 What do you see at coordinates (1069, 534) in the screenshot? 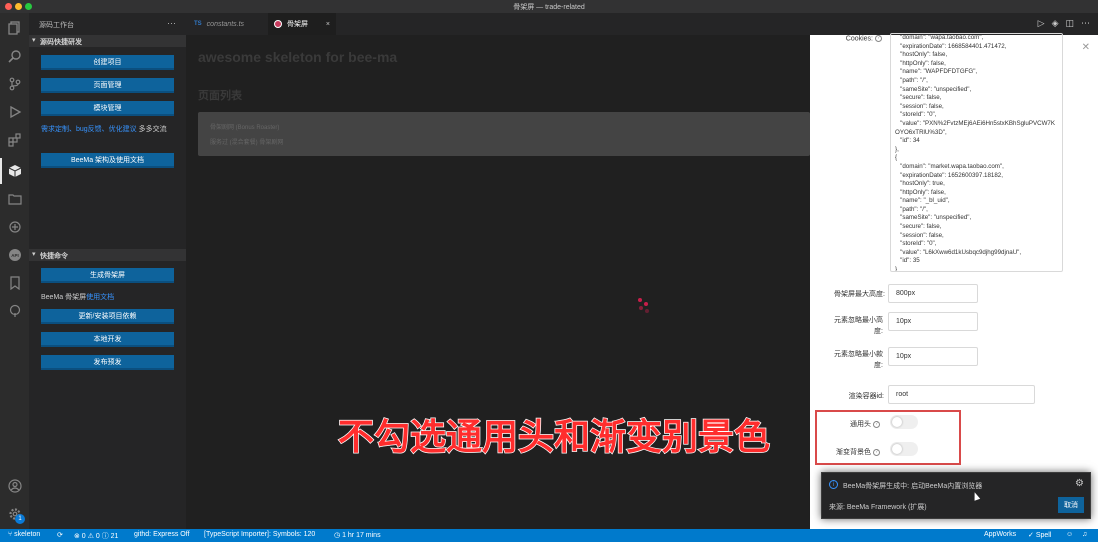
I see `feedback-icon: ☺` at bounding box center [1069, 534].